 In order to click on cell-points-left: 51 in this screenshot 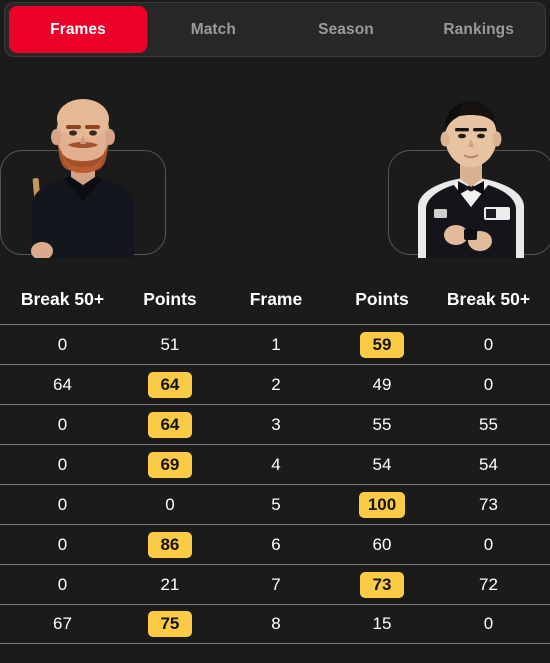, I will do `click(170, 345)`.